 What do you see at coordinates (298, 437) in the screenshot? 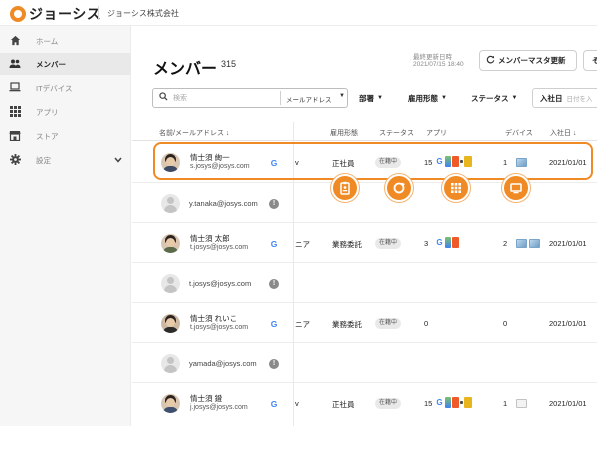
I see `page-bottom-area` at bounding box center [298, 437].